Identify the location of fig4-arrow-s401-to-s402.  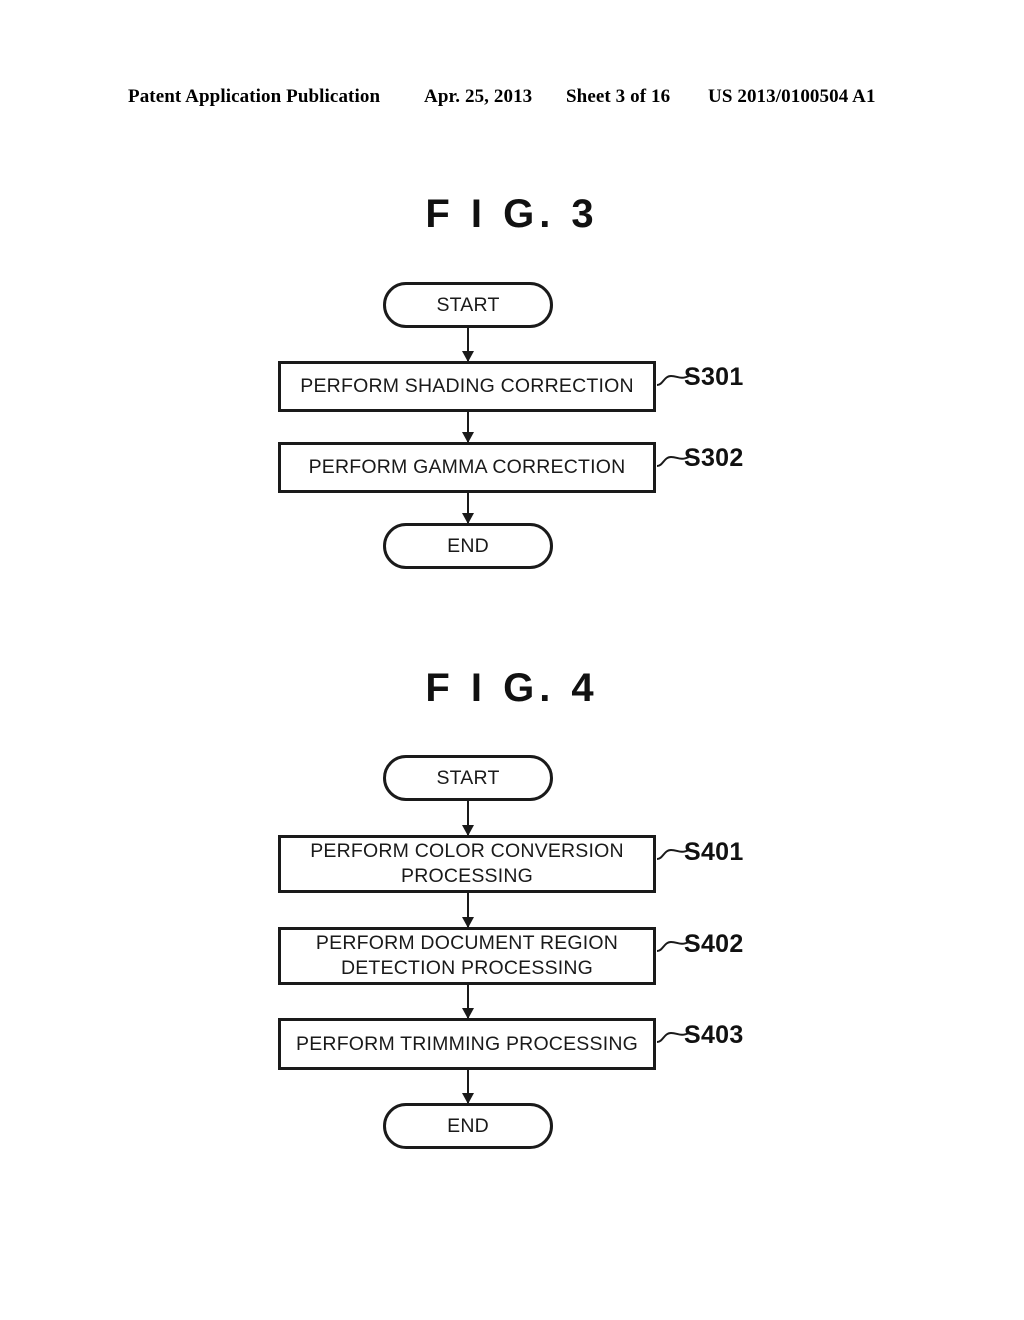
(468, 910).